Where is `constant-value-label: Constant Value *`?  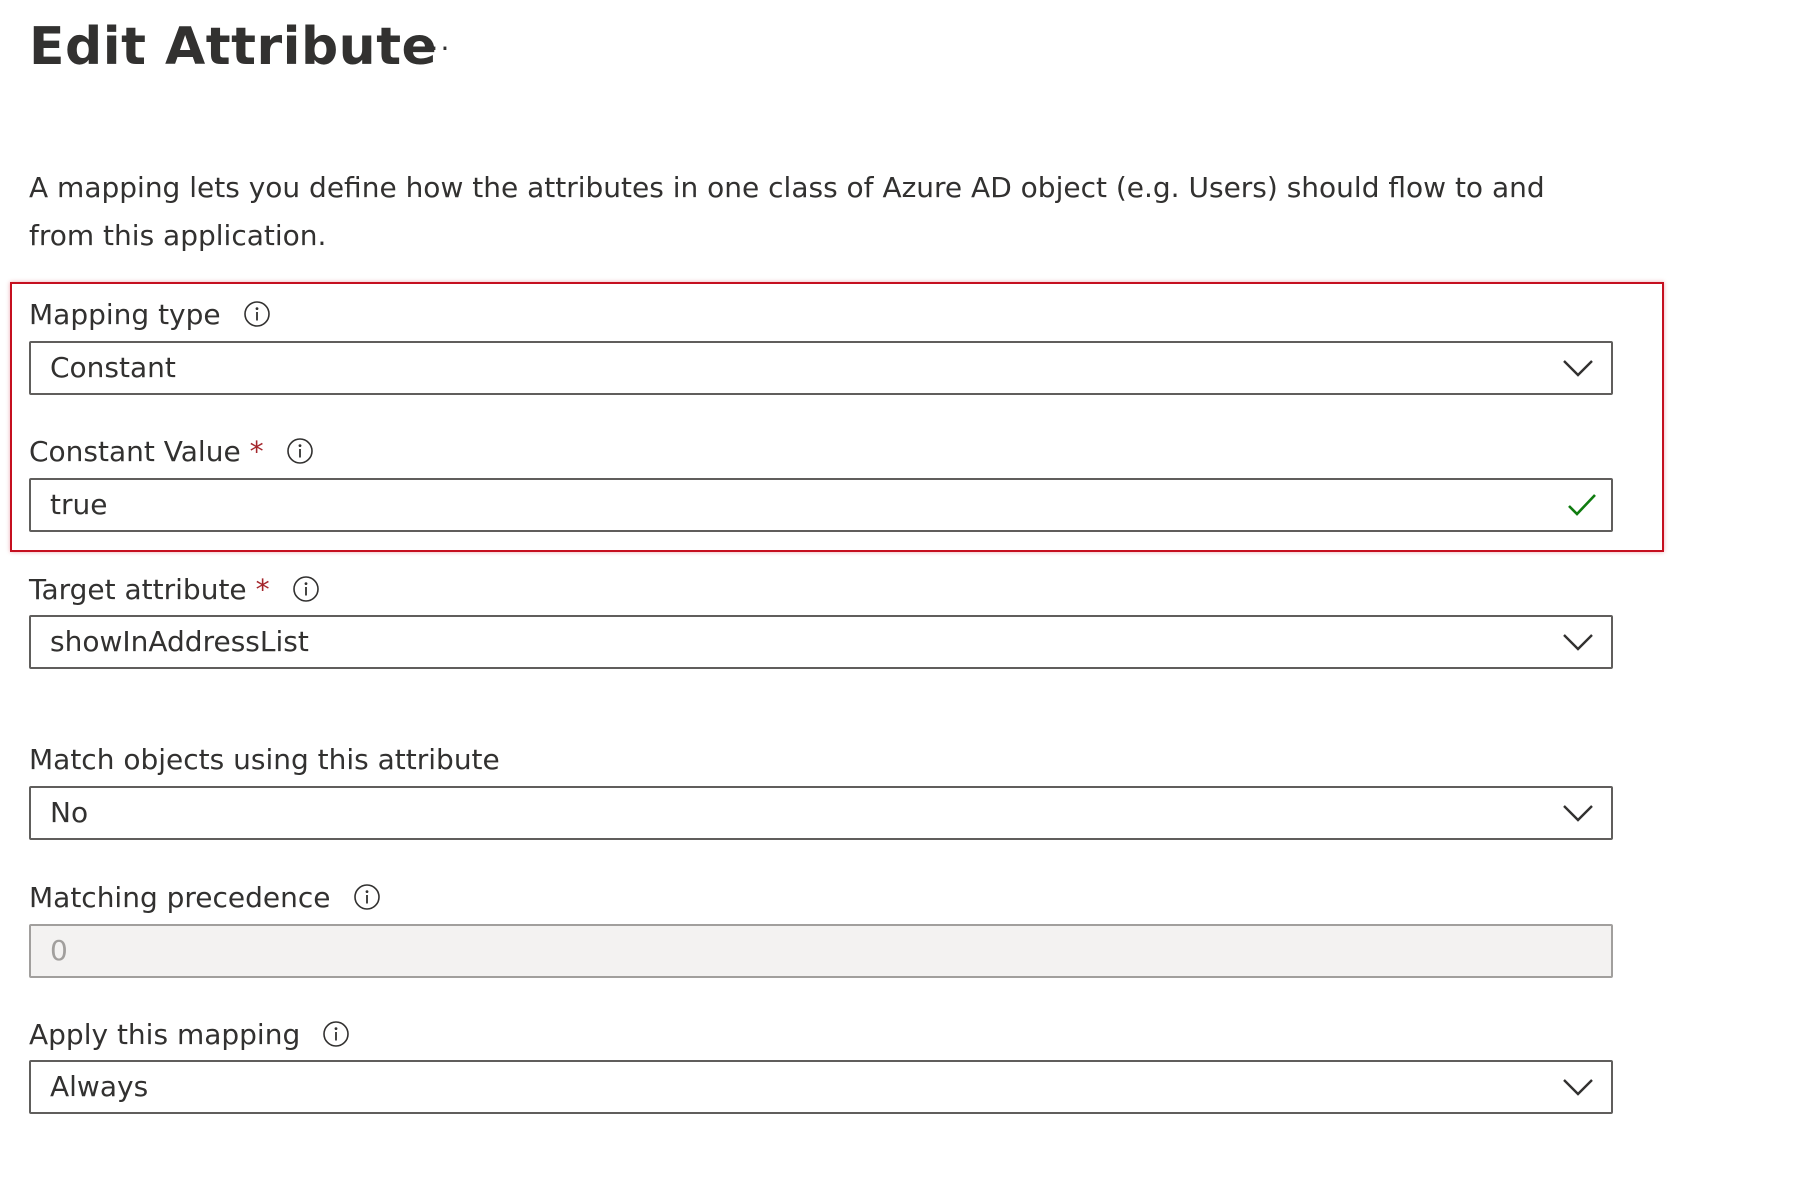 constant-value-label: Constant Value * is located at coordinates (171, 451).